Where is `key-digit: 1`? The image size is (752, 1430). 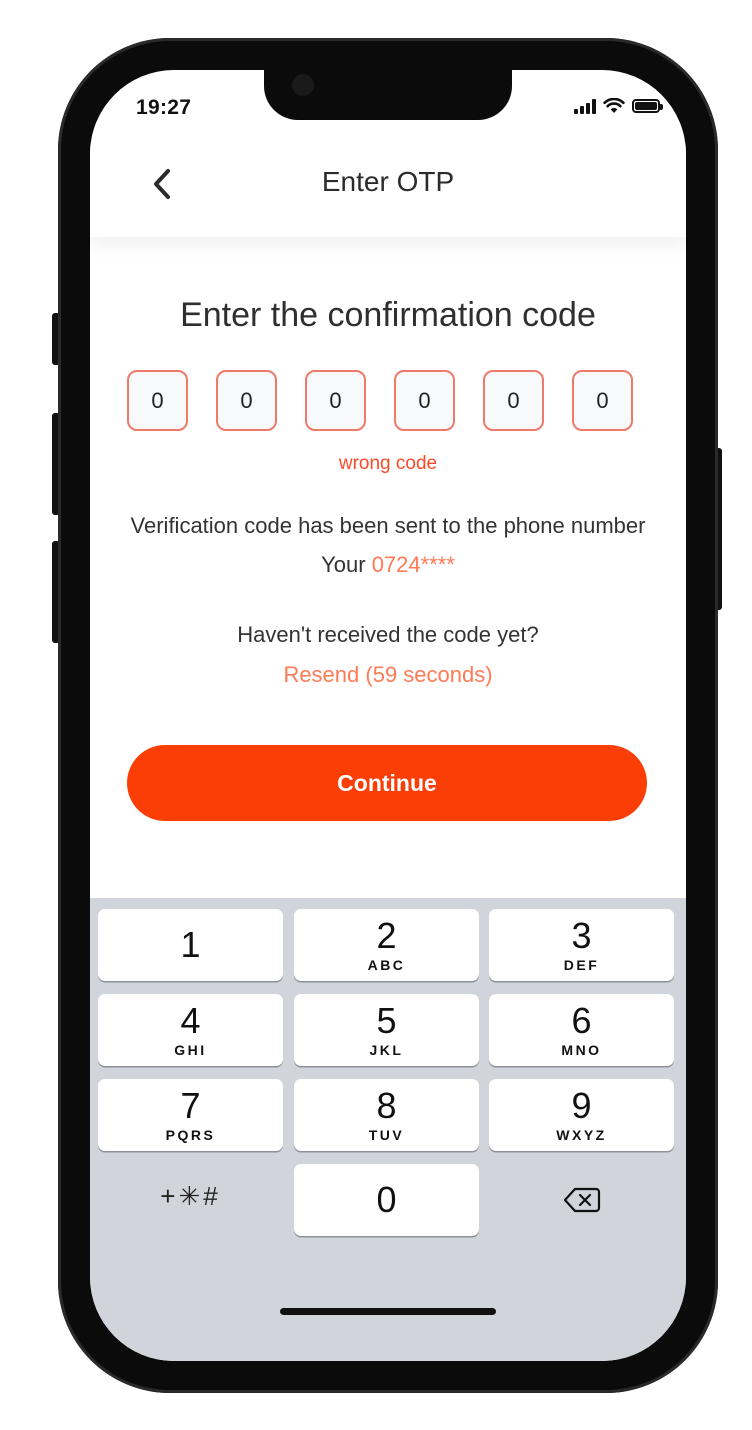 key-digit: 1 is located at coordinates (190, 944).